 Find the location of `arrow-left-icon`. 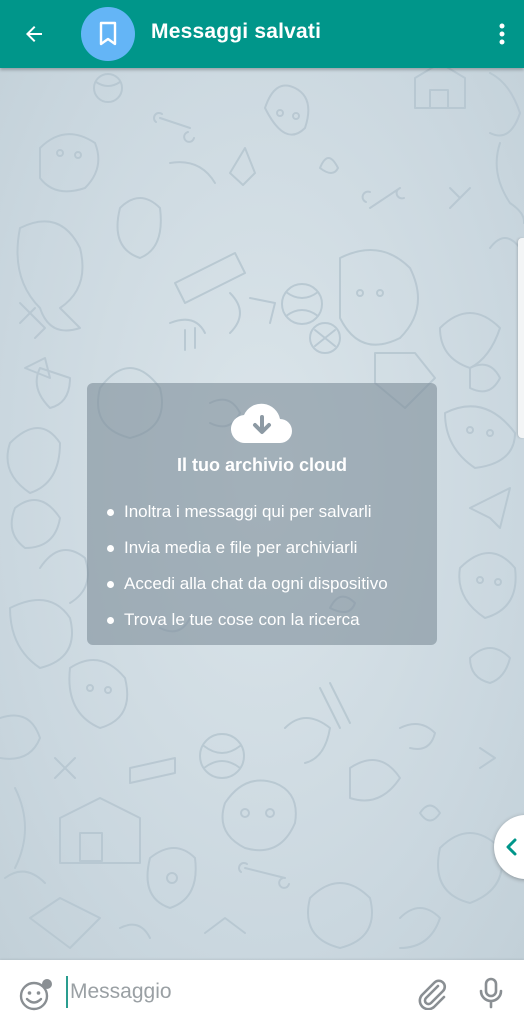

arrow-left-icon is located at coordinates (34, 34).